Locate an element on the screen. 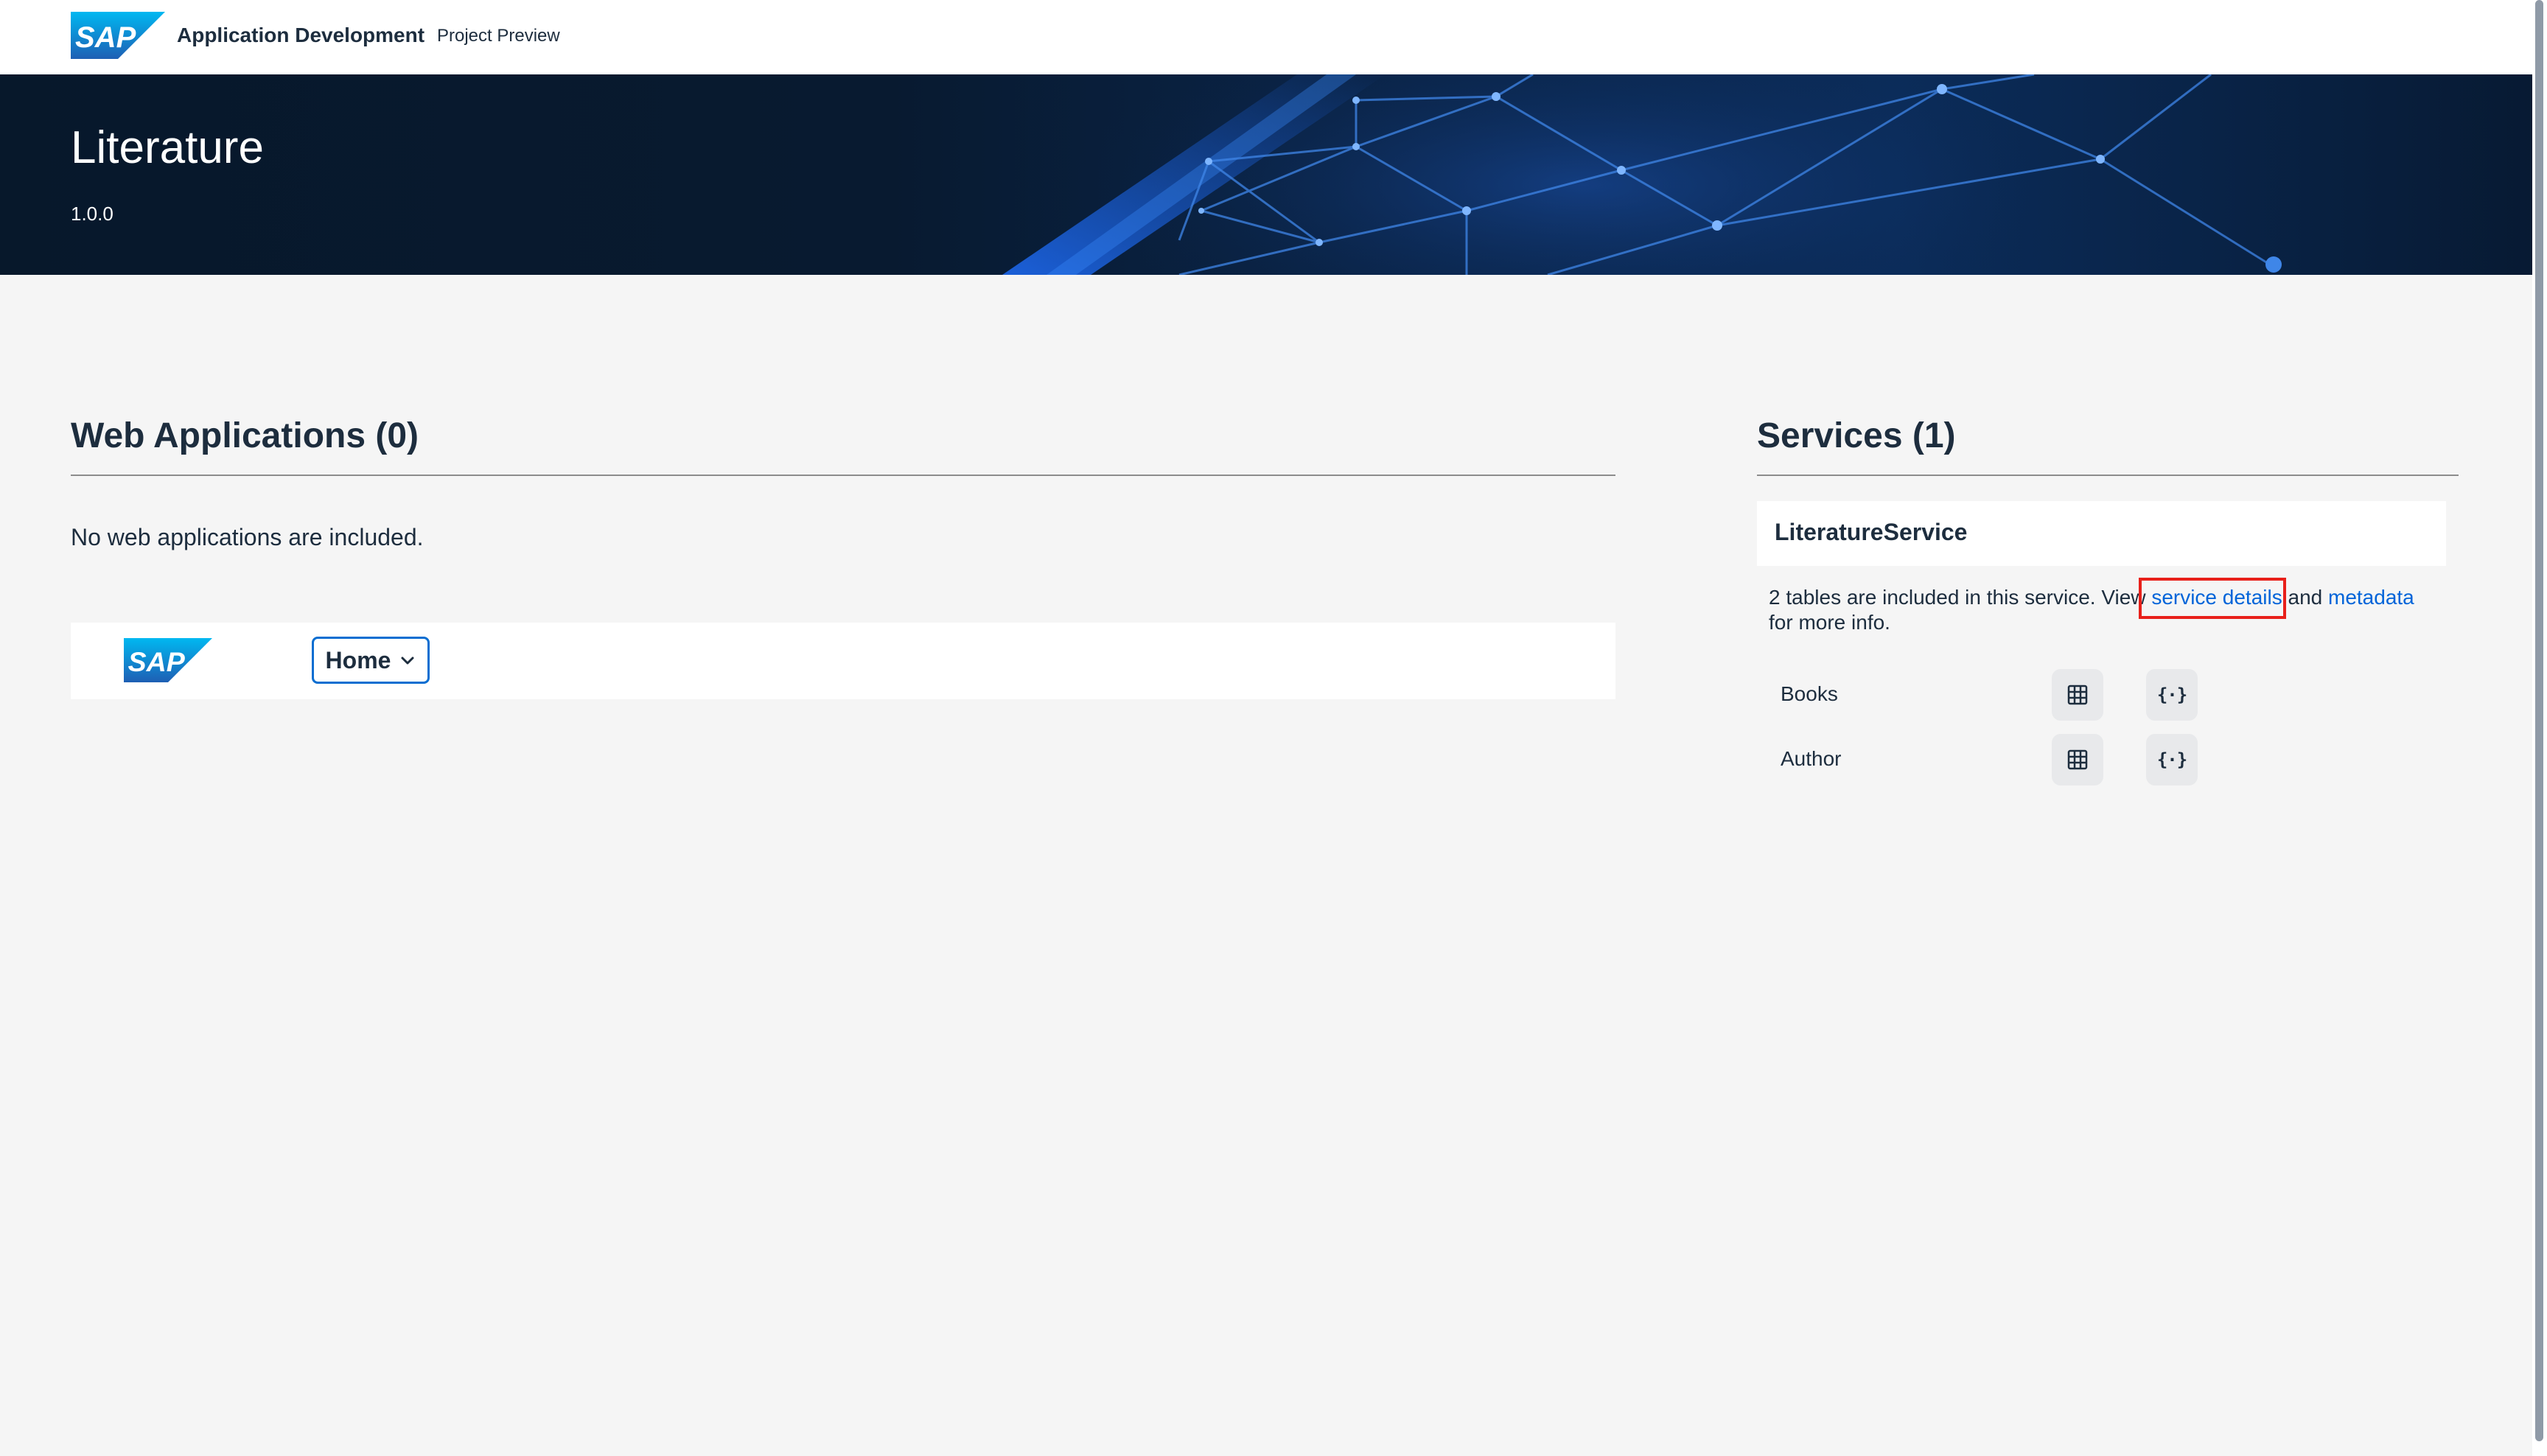 The image size is (2547, 1456). metadata-link: metadata is located at coordinates (2371, 597).